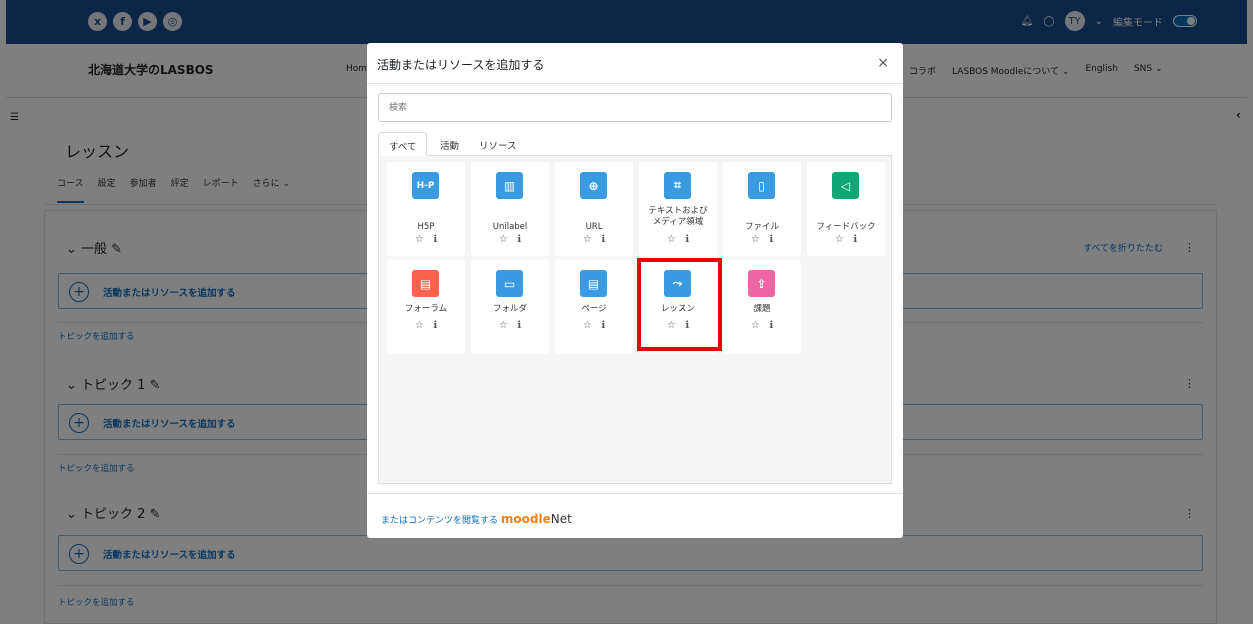  What do you see at coordinates (498, 144) in the screenshot?
I see `tab-resources: リソース` at bounding box center [498, 144].